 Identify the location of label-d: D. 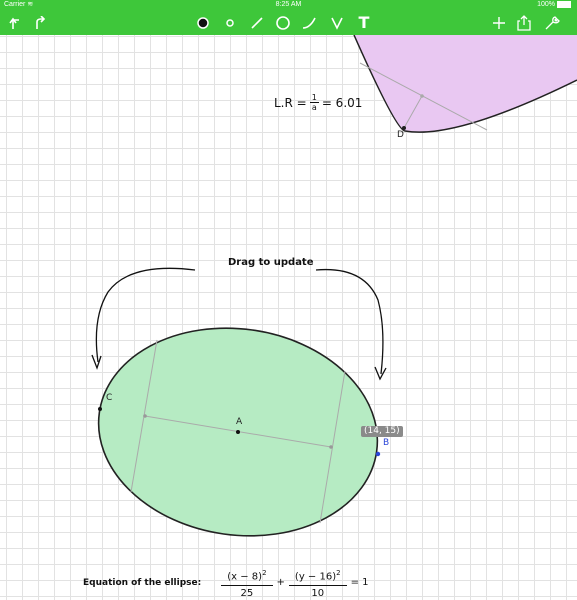
(400, 135).